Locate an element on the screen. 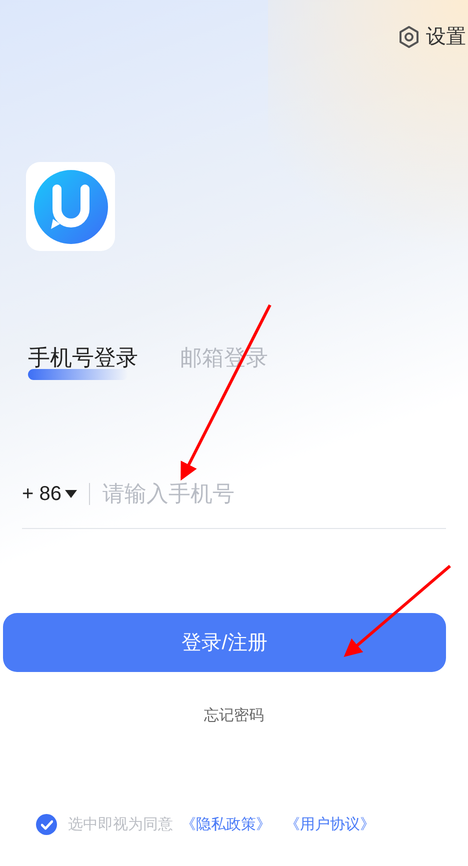 Image resolution: width=468 pixels, height=866 pixels. dropdown-icon is located at coordinates (71, 494).